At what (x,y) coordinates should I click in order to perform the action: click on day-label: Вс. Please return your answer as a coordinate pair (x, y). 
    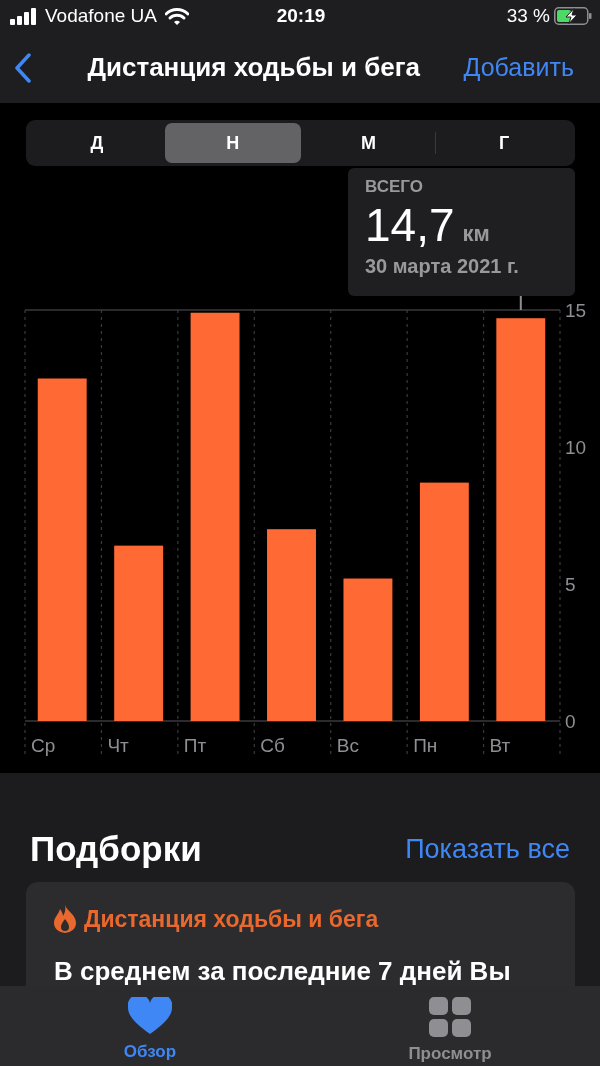
    Looking at the image, I should click on (347, 745).